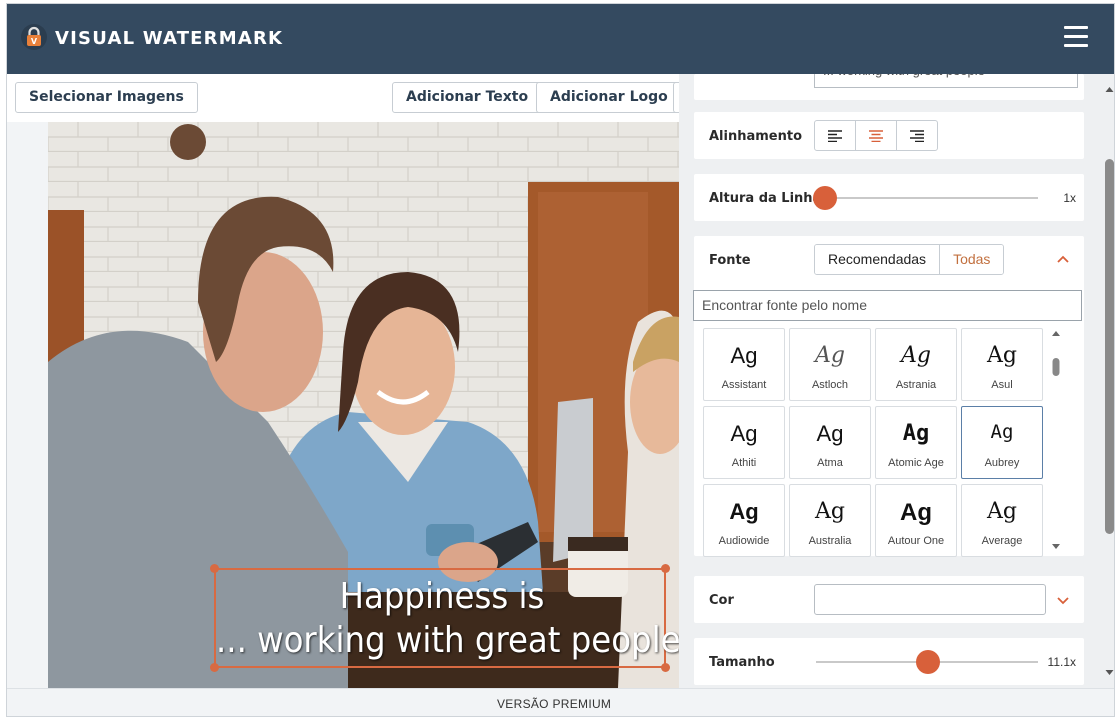 Image resolution: width=1119 pixels, height=720 pixels. What do you see at coordinates (214, 568) in the screenshot?
I see `resize-handle-top-left` at bounding box center [214, 568].